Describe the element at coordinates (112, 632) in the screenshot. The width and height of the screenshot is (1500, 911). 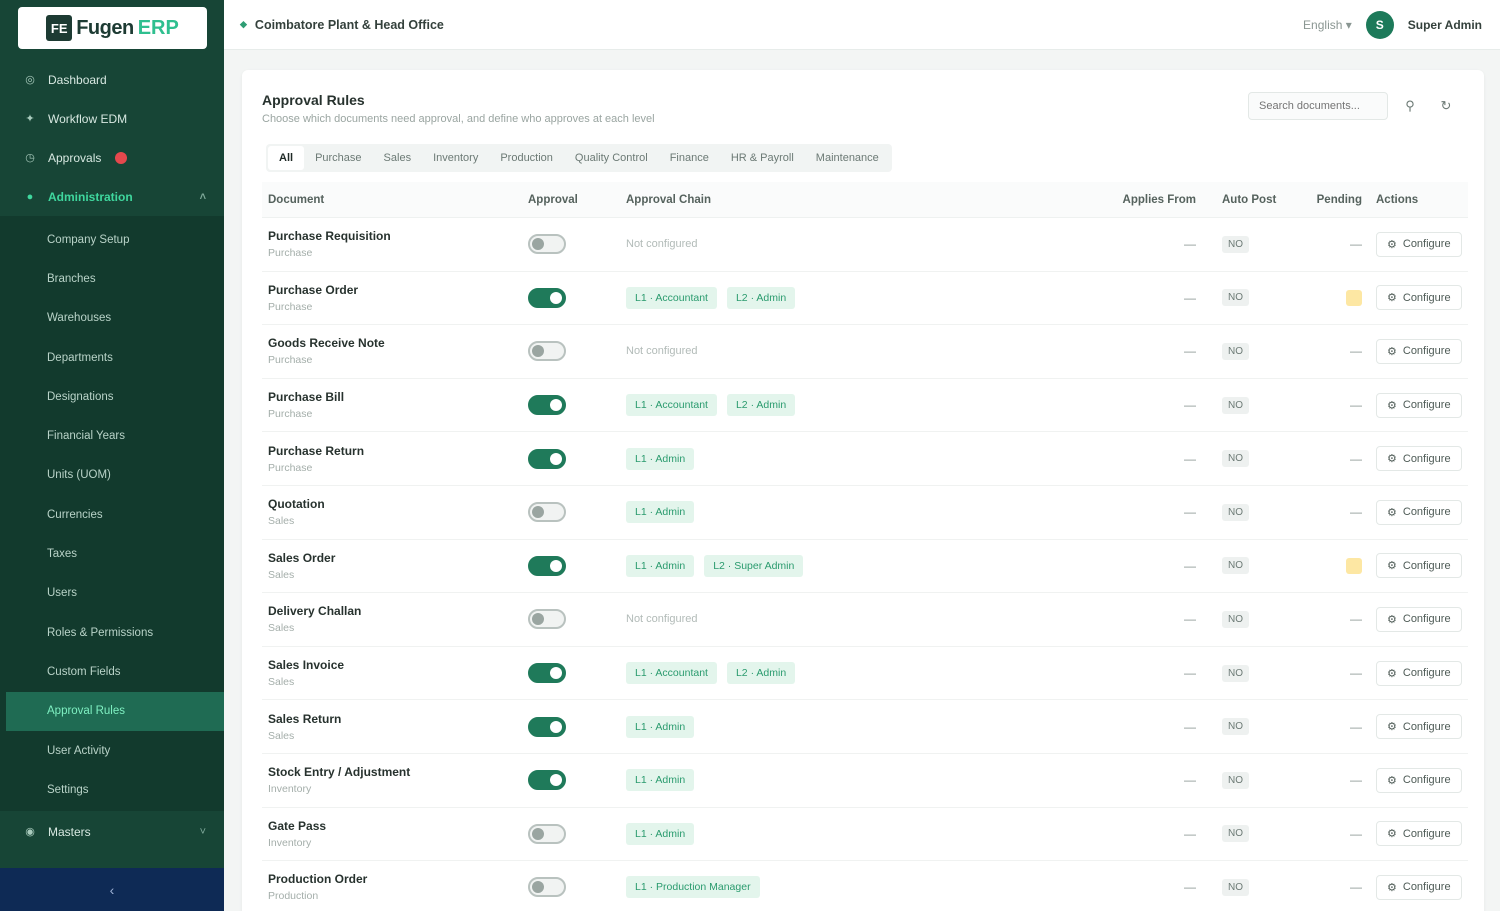
I see `sidebar-subitem-roles-permissions: Roles & Permissions` at that location.